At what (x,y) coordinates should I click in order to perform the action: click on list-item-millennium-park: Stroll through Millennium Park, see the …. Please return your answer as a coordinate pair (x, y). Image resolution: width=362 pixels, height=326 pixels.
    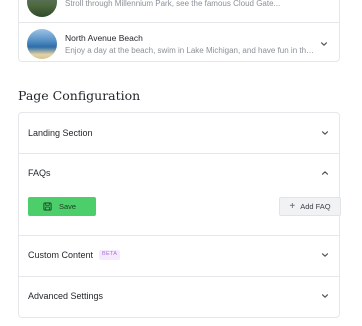
    Looking at the image, I should click on (179, 11).